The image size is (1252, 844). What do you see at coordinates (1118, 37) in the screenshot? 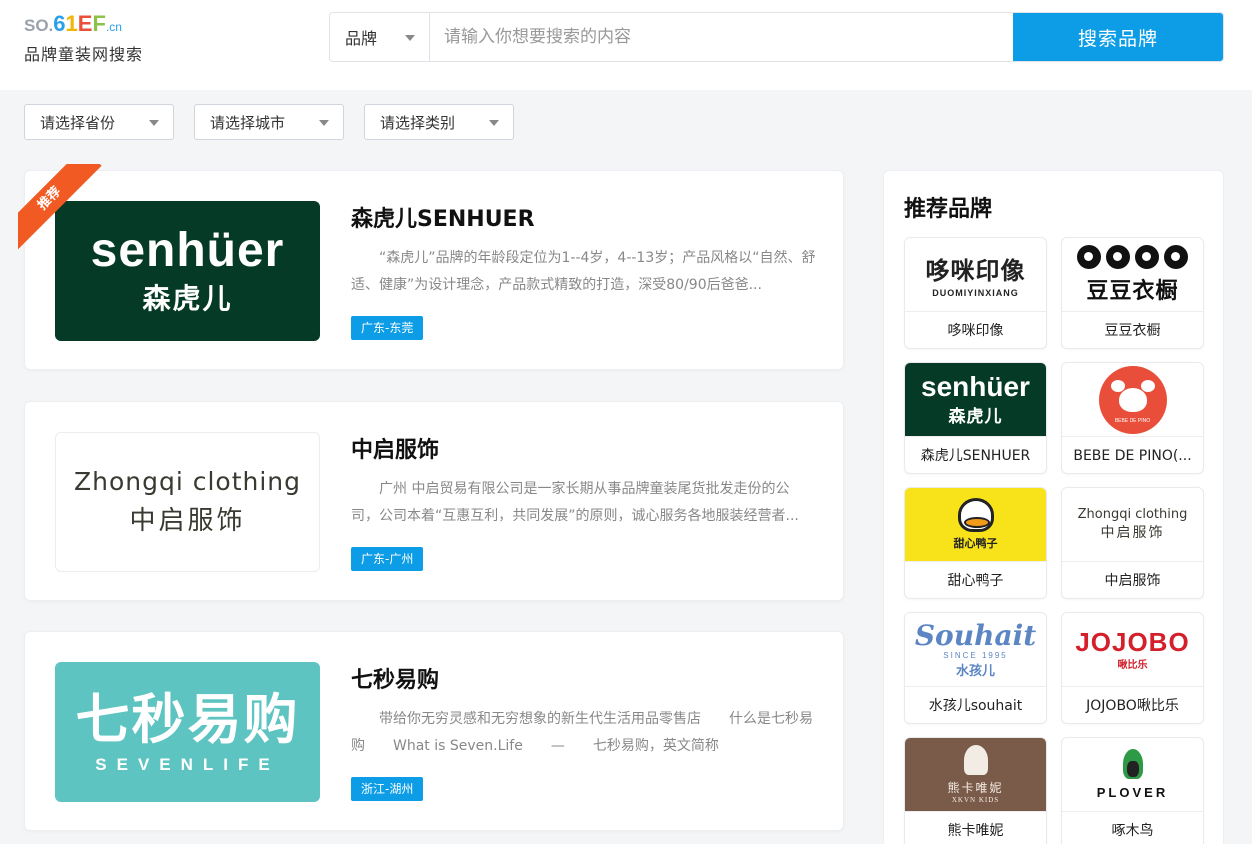
I see `search-button: 搜索品牌` at bounding box center [1118, 37].